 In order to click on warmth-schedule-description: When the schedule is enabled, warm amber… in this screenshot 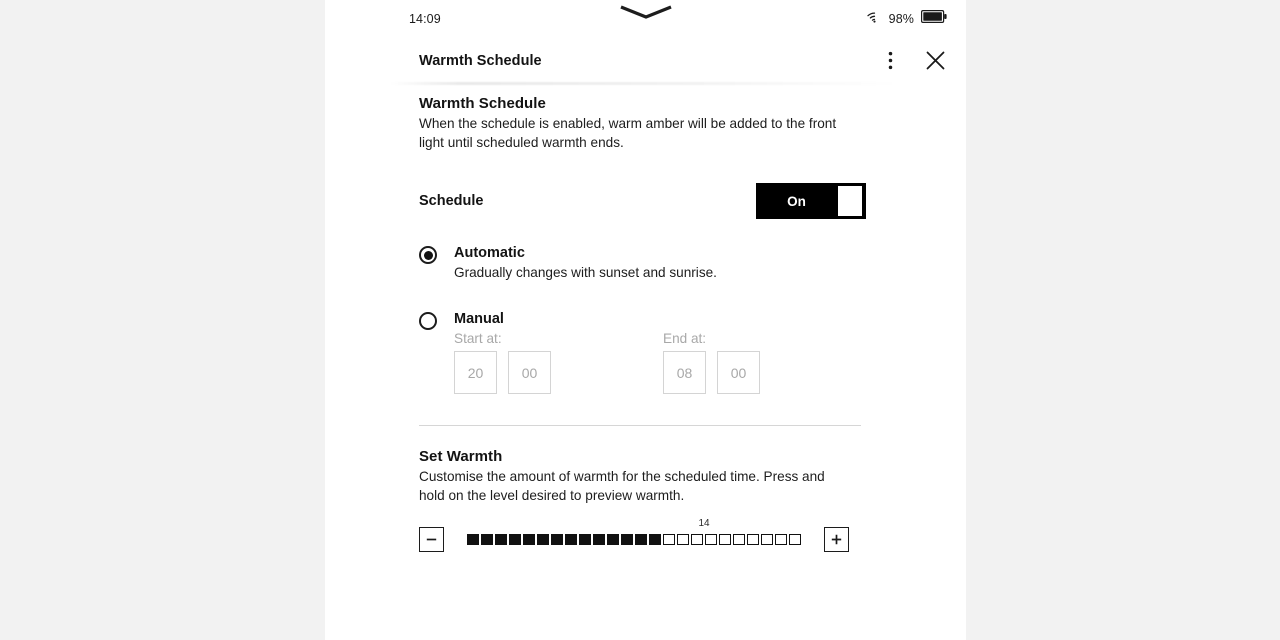, I will do `click(628, 133)`.